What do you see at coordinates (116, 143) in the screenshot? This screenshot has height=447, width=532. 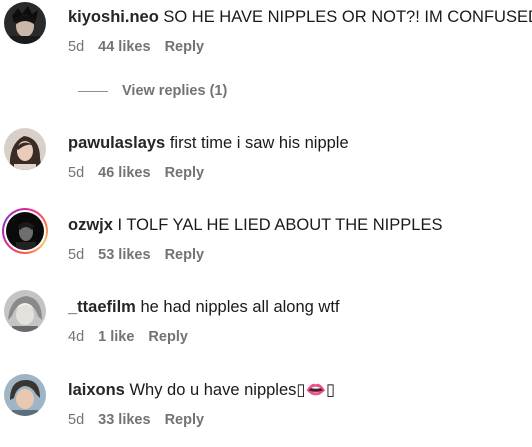 I see `comment-username: pawulaslays` at bounding box center [116, 143].